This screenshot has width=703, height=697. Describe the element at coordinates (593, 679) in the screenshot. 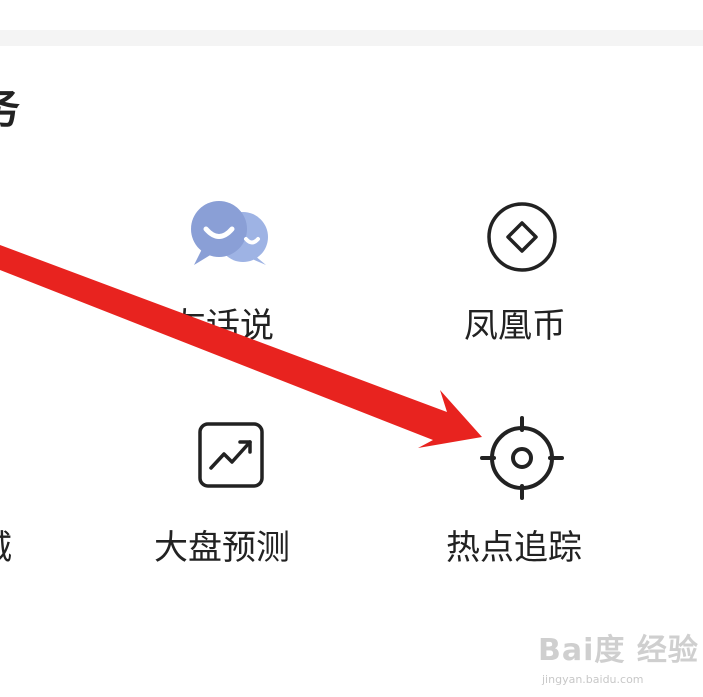

I see `watermark-url: jingyan.baidu.com` at that location.